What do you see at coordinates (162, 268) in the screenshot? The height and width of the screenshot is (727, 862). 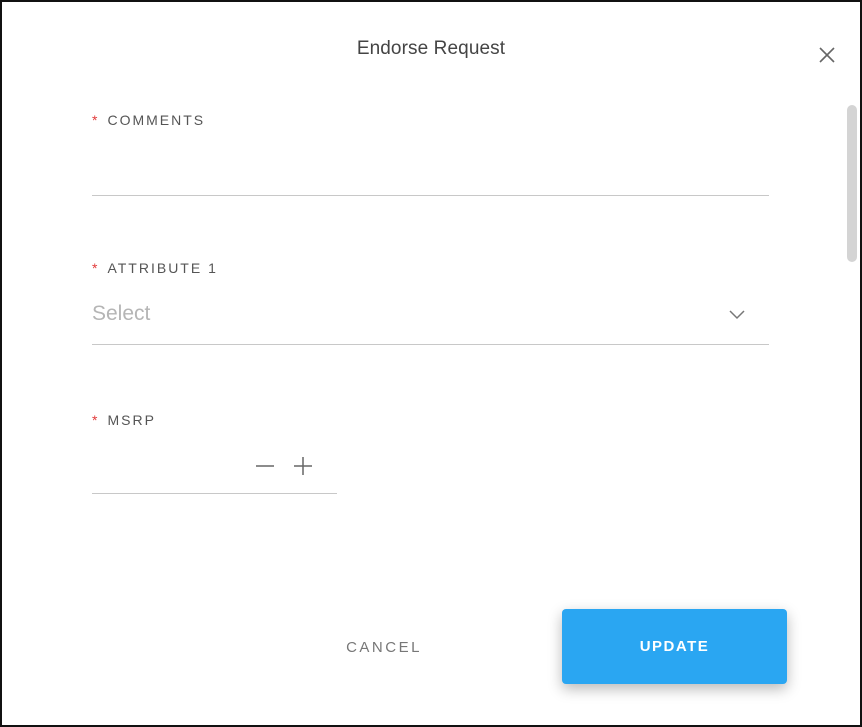 I see `attribute1-label-text: ATTRIBUTE 1` at bounding box center [162, 268].